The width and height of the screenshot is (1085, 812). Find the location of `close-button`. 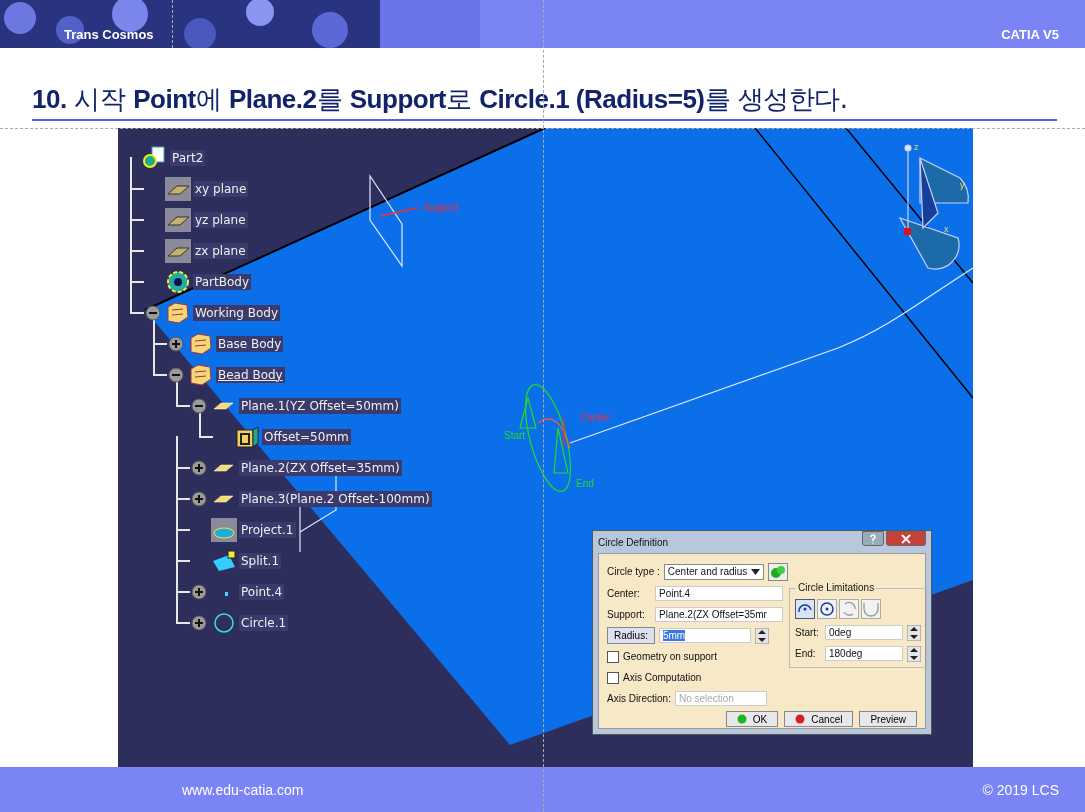

close-button is located at coordinates (906, 538).